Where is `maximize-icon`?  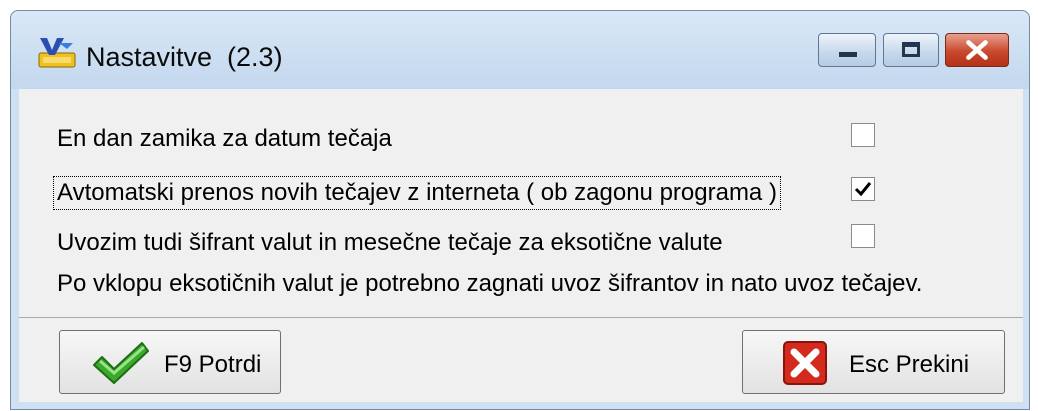
maximize-icon is located at coordinates (911, 49).